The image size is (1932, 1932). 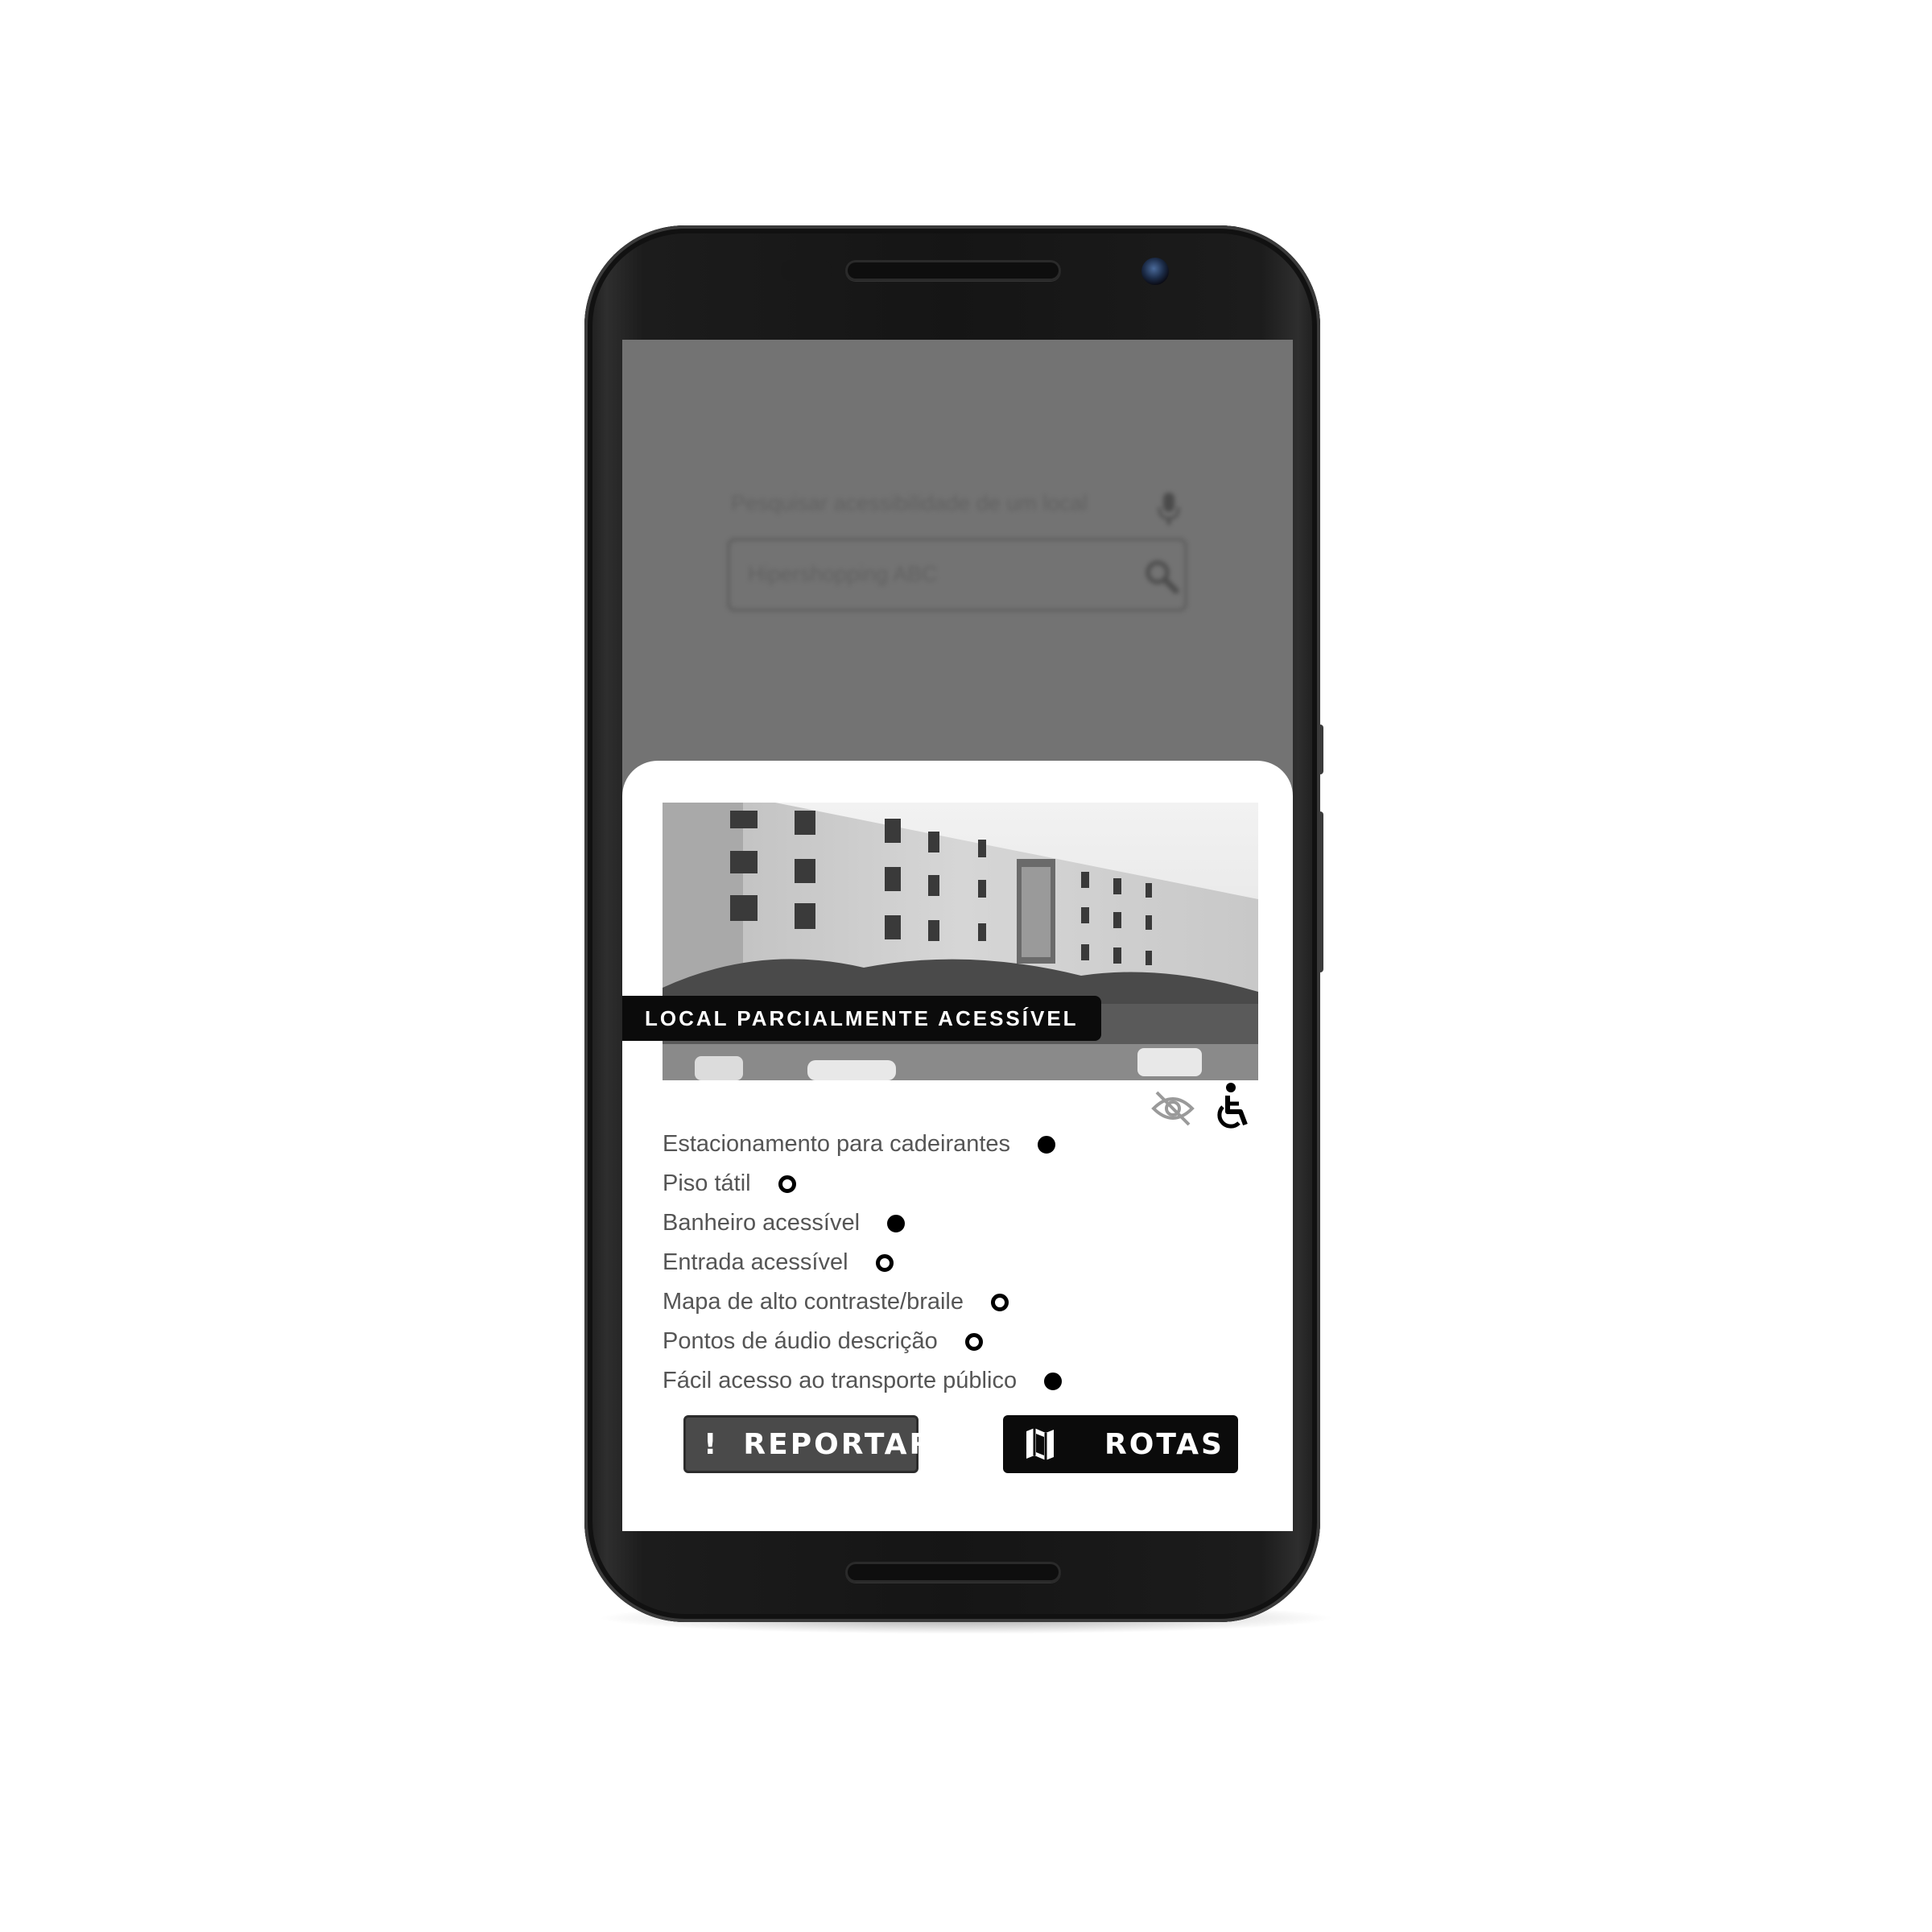 What do you see at coordinates (862, 1183) in the screenshot?
I see `feature-item-tactile-floor: Piso tátil` at bounding box center [862, 1183].